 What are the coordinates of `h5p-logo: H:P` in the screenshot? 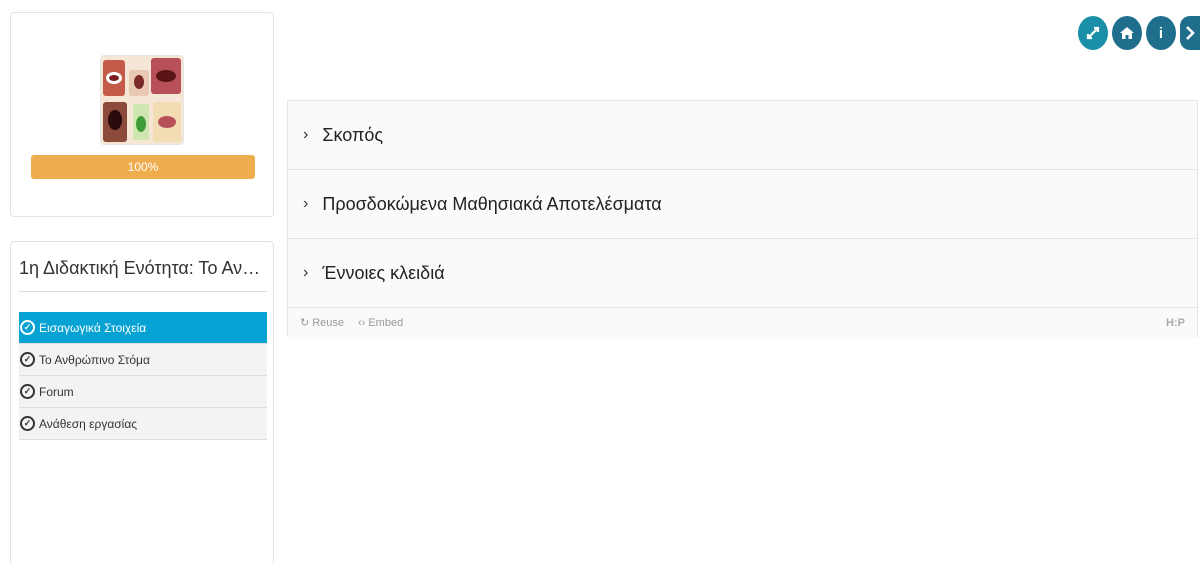 It's located at (1175, 323).